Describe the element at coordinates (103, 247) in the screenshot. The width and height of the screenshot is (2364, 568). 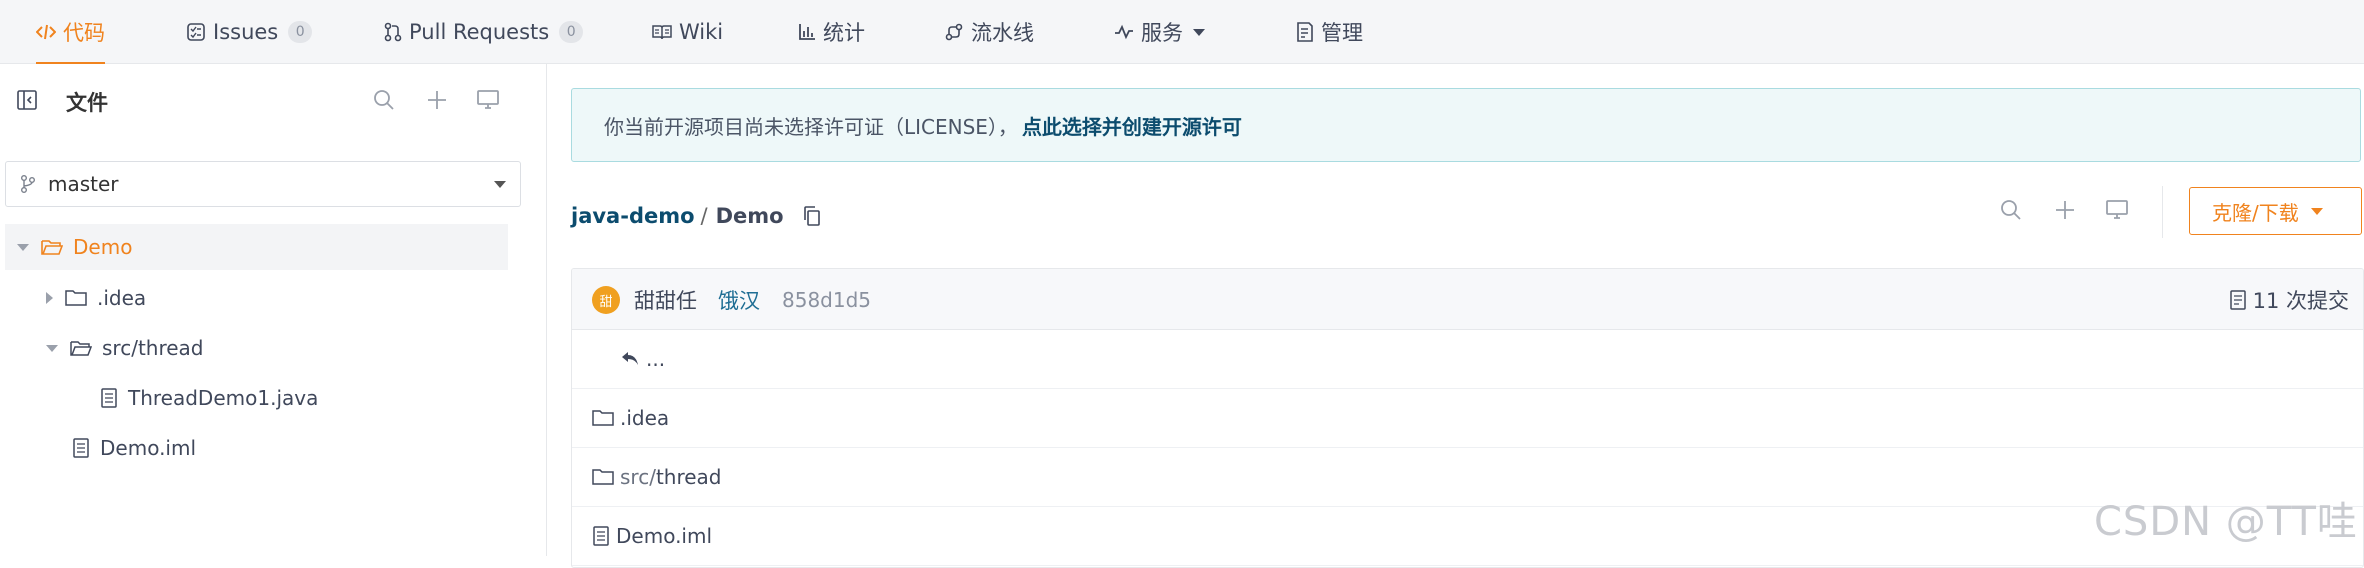
I see `tree-item-label: Demo` at that location.